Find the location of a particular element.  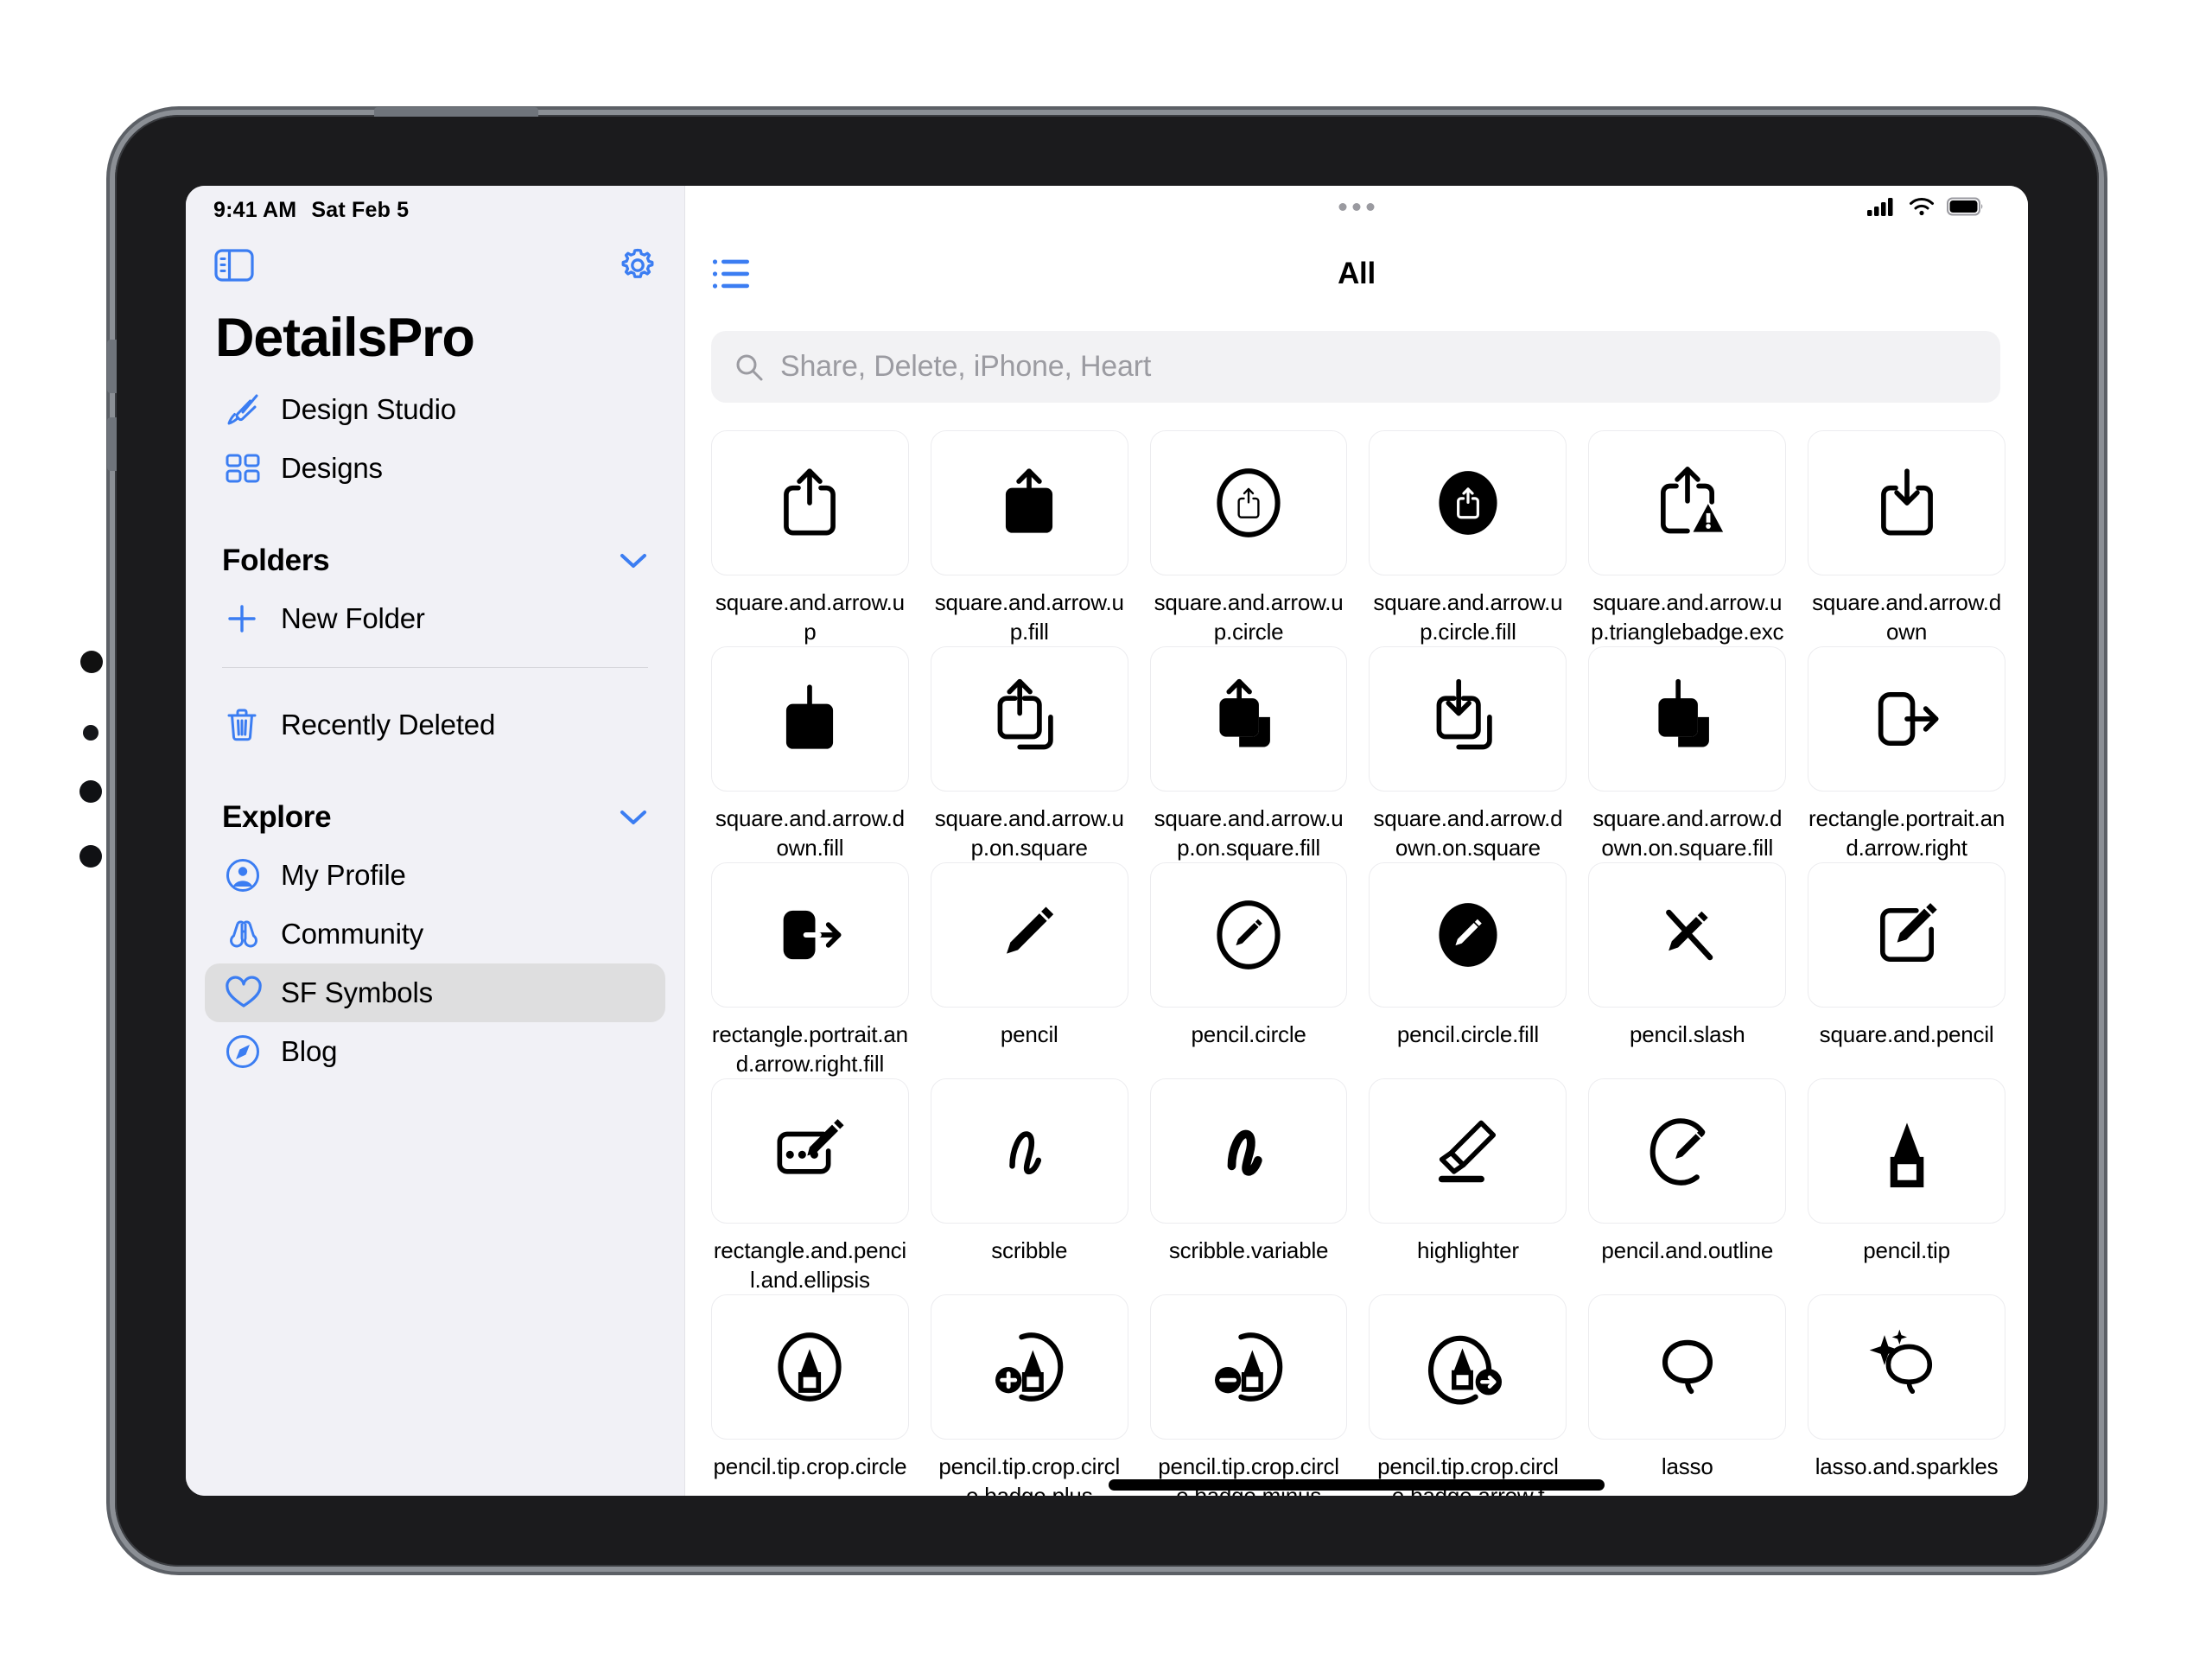

symbol-label: scribble.variable is located at coordinates (1248, 1250).